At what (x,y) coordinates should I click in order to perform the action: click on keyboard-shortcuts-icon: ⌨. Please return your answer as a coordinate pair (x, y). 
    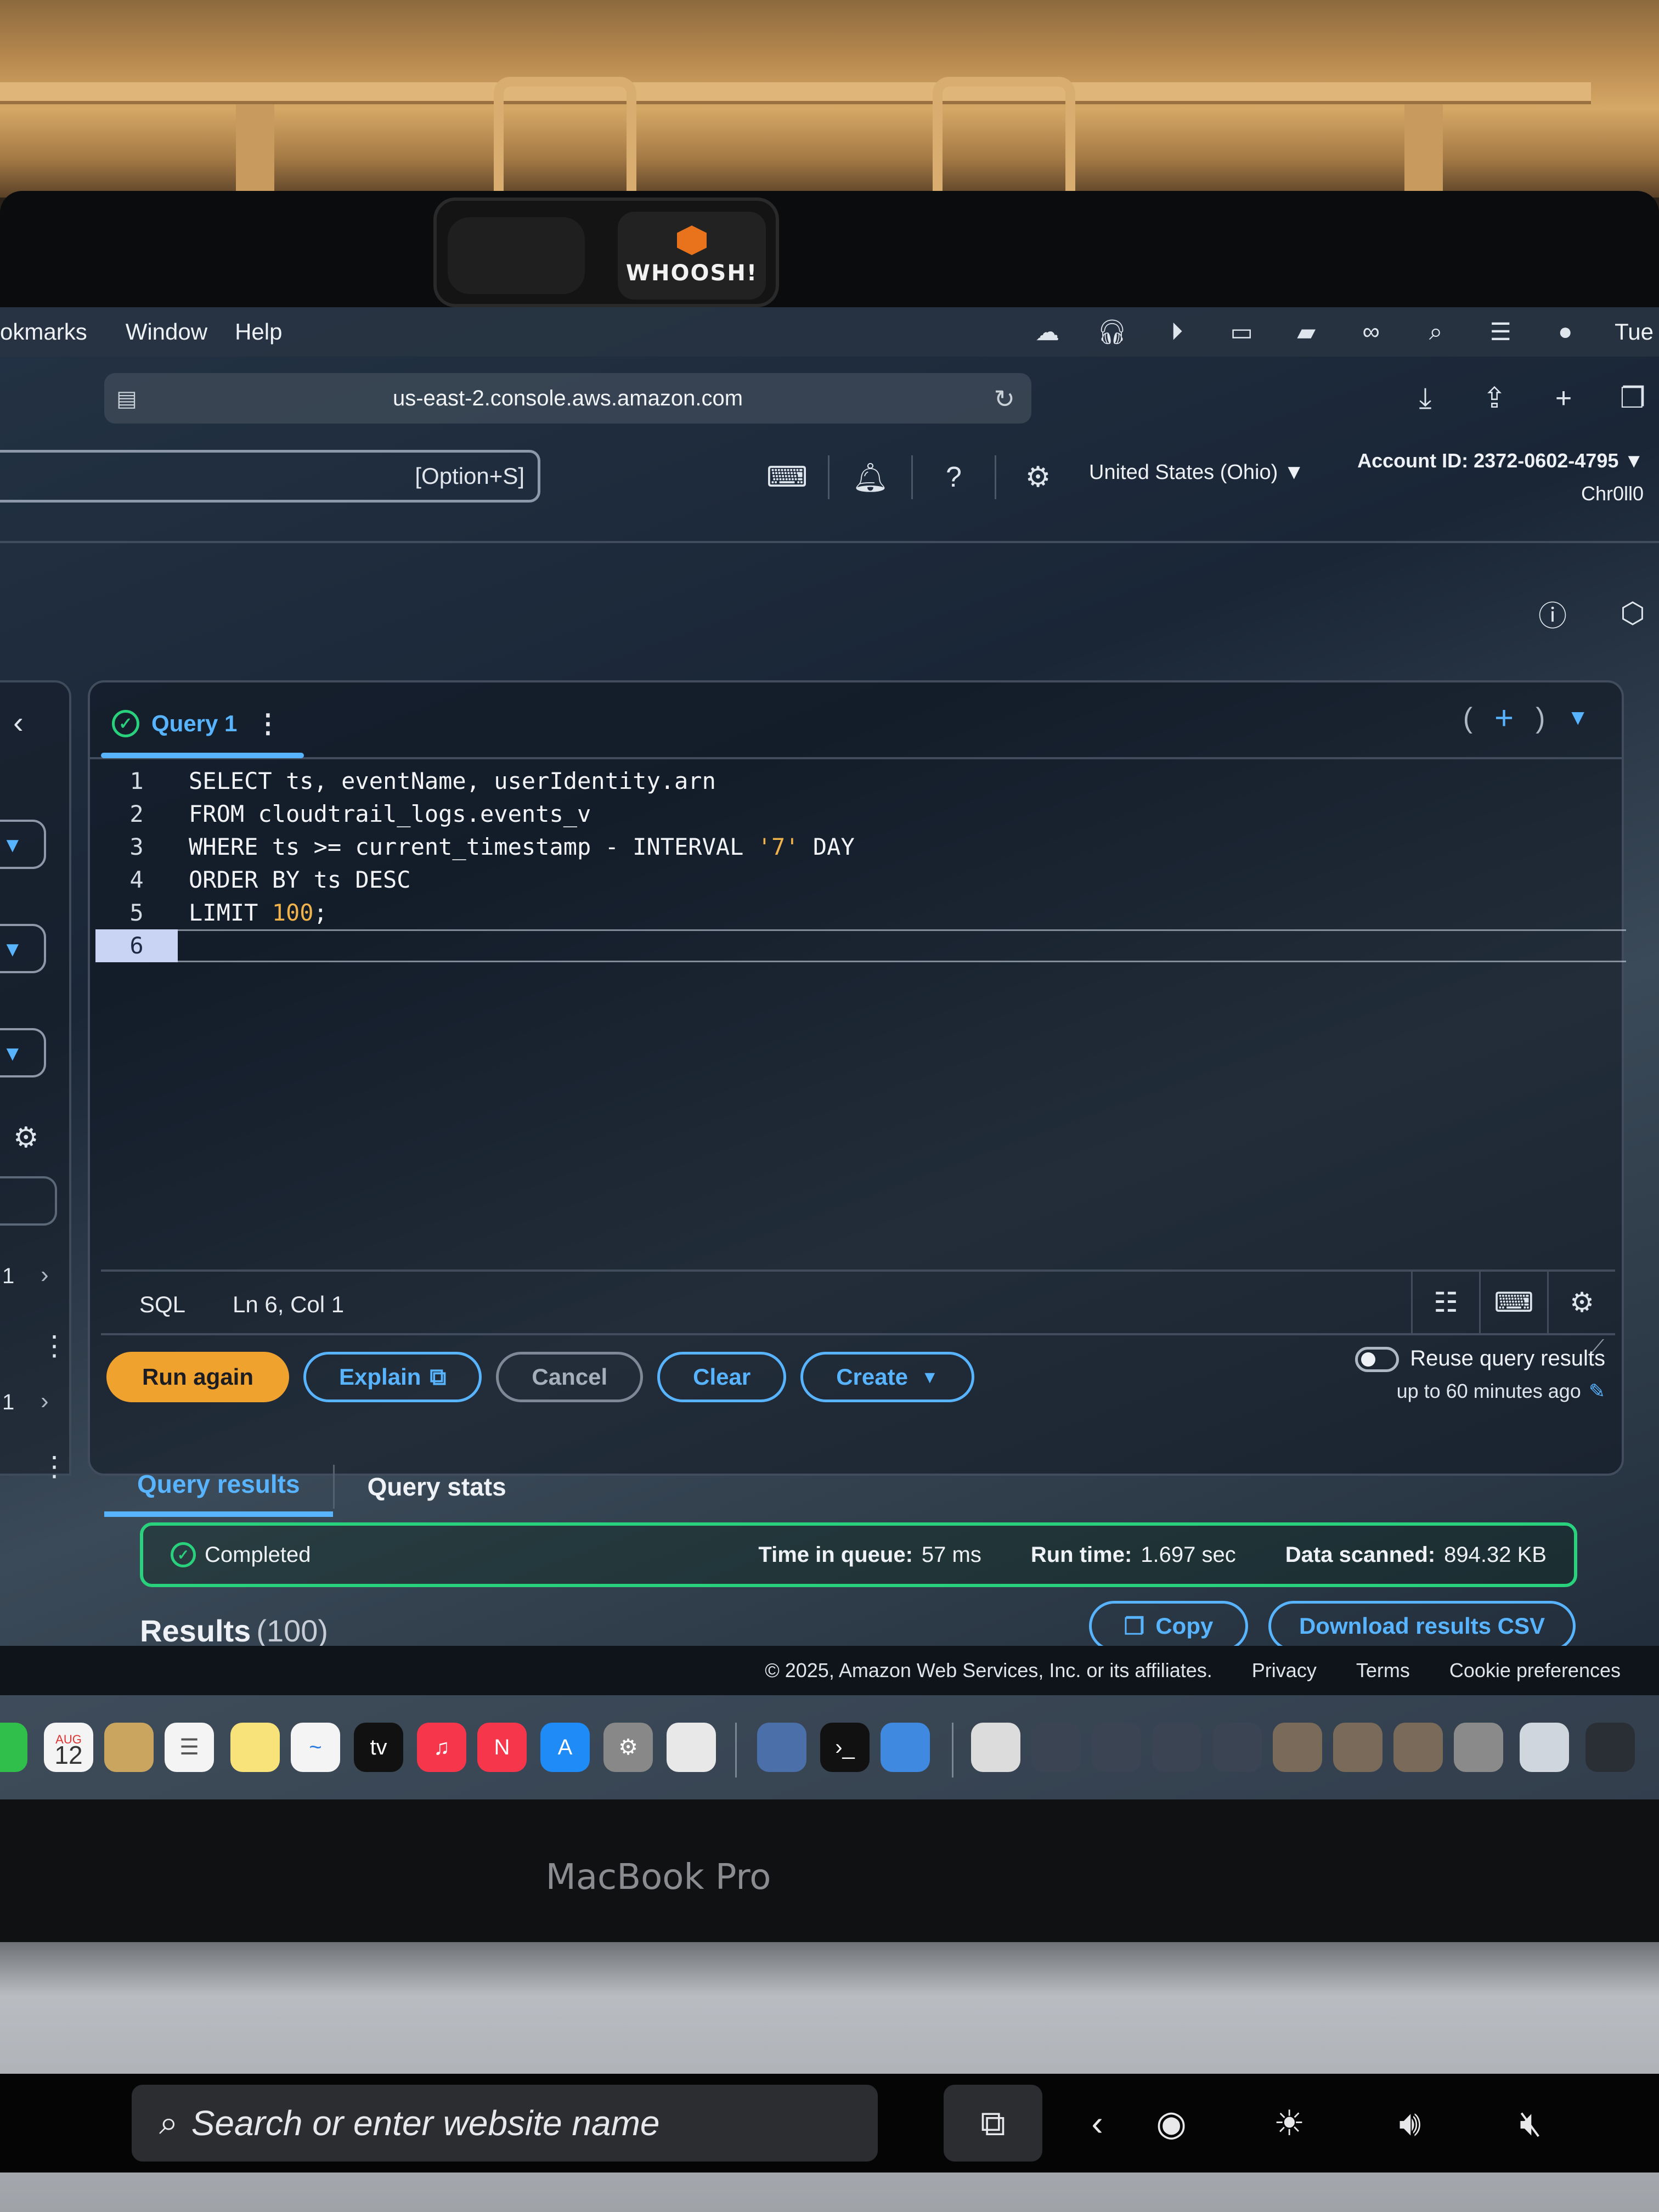
    Looking at the image, I should click on (1513, 1303).